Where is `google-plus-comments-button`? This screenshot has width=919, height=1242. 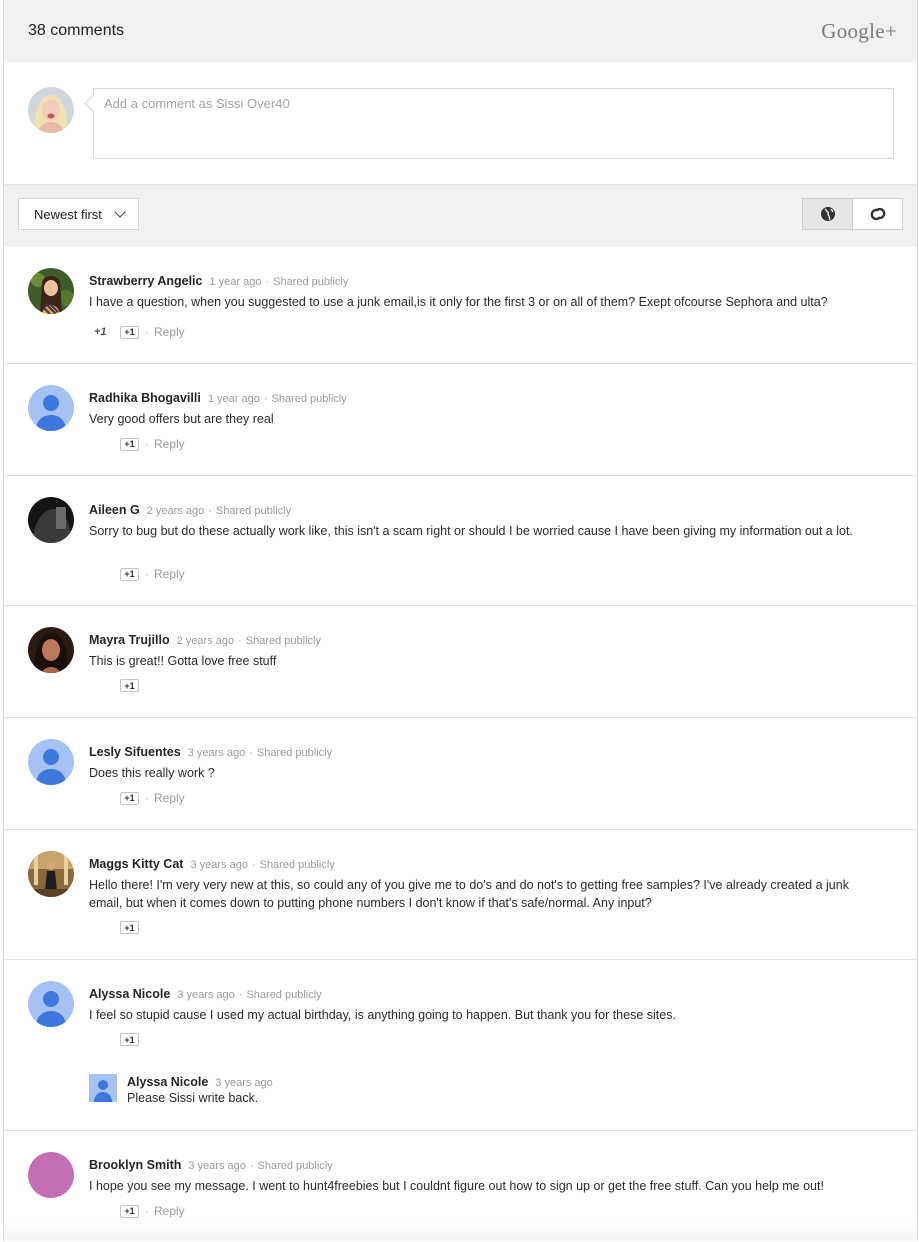 google-plus-comments-button is located at coordinates (877, 214).